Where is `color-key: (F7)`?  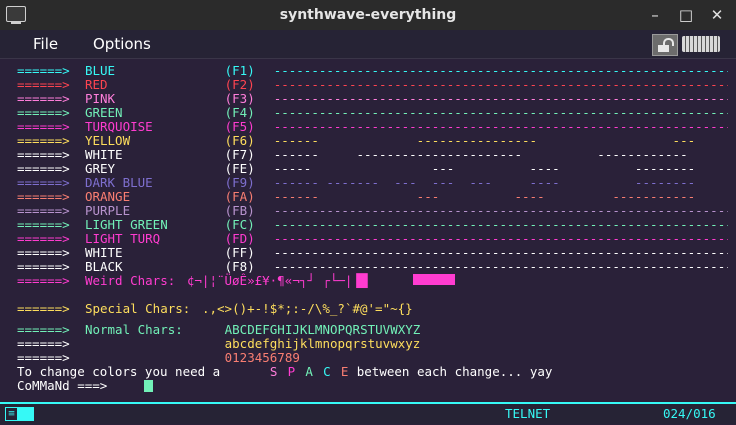
color-key: (F7) is located at coordinates (239, 154).